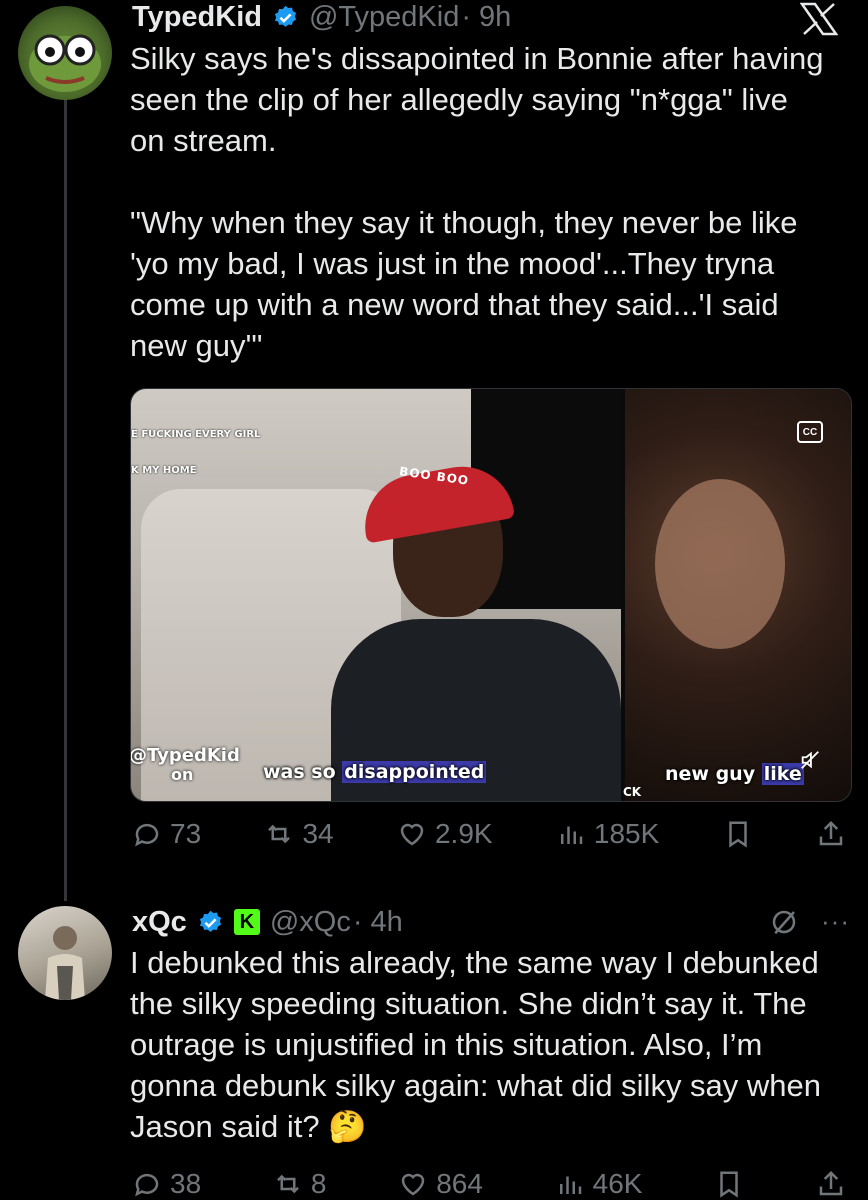  I want to click on repost-count: 8, so click(318, 1183).